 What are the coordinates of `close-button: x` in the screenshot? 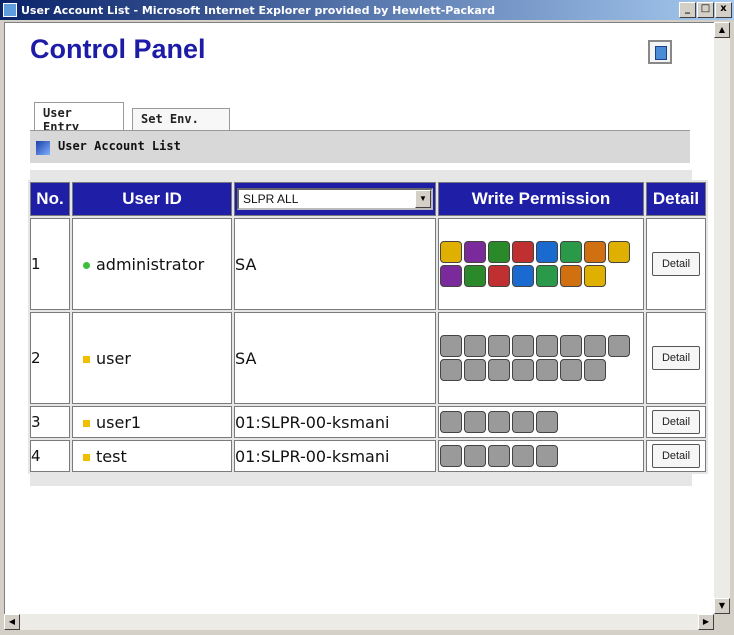 It's located at (723, 10).